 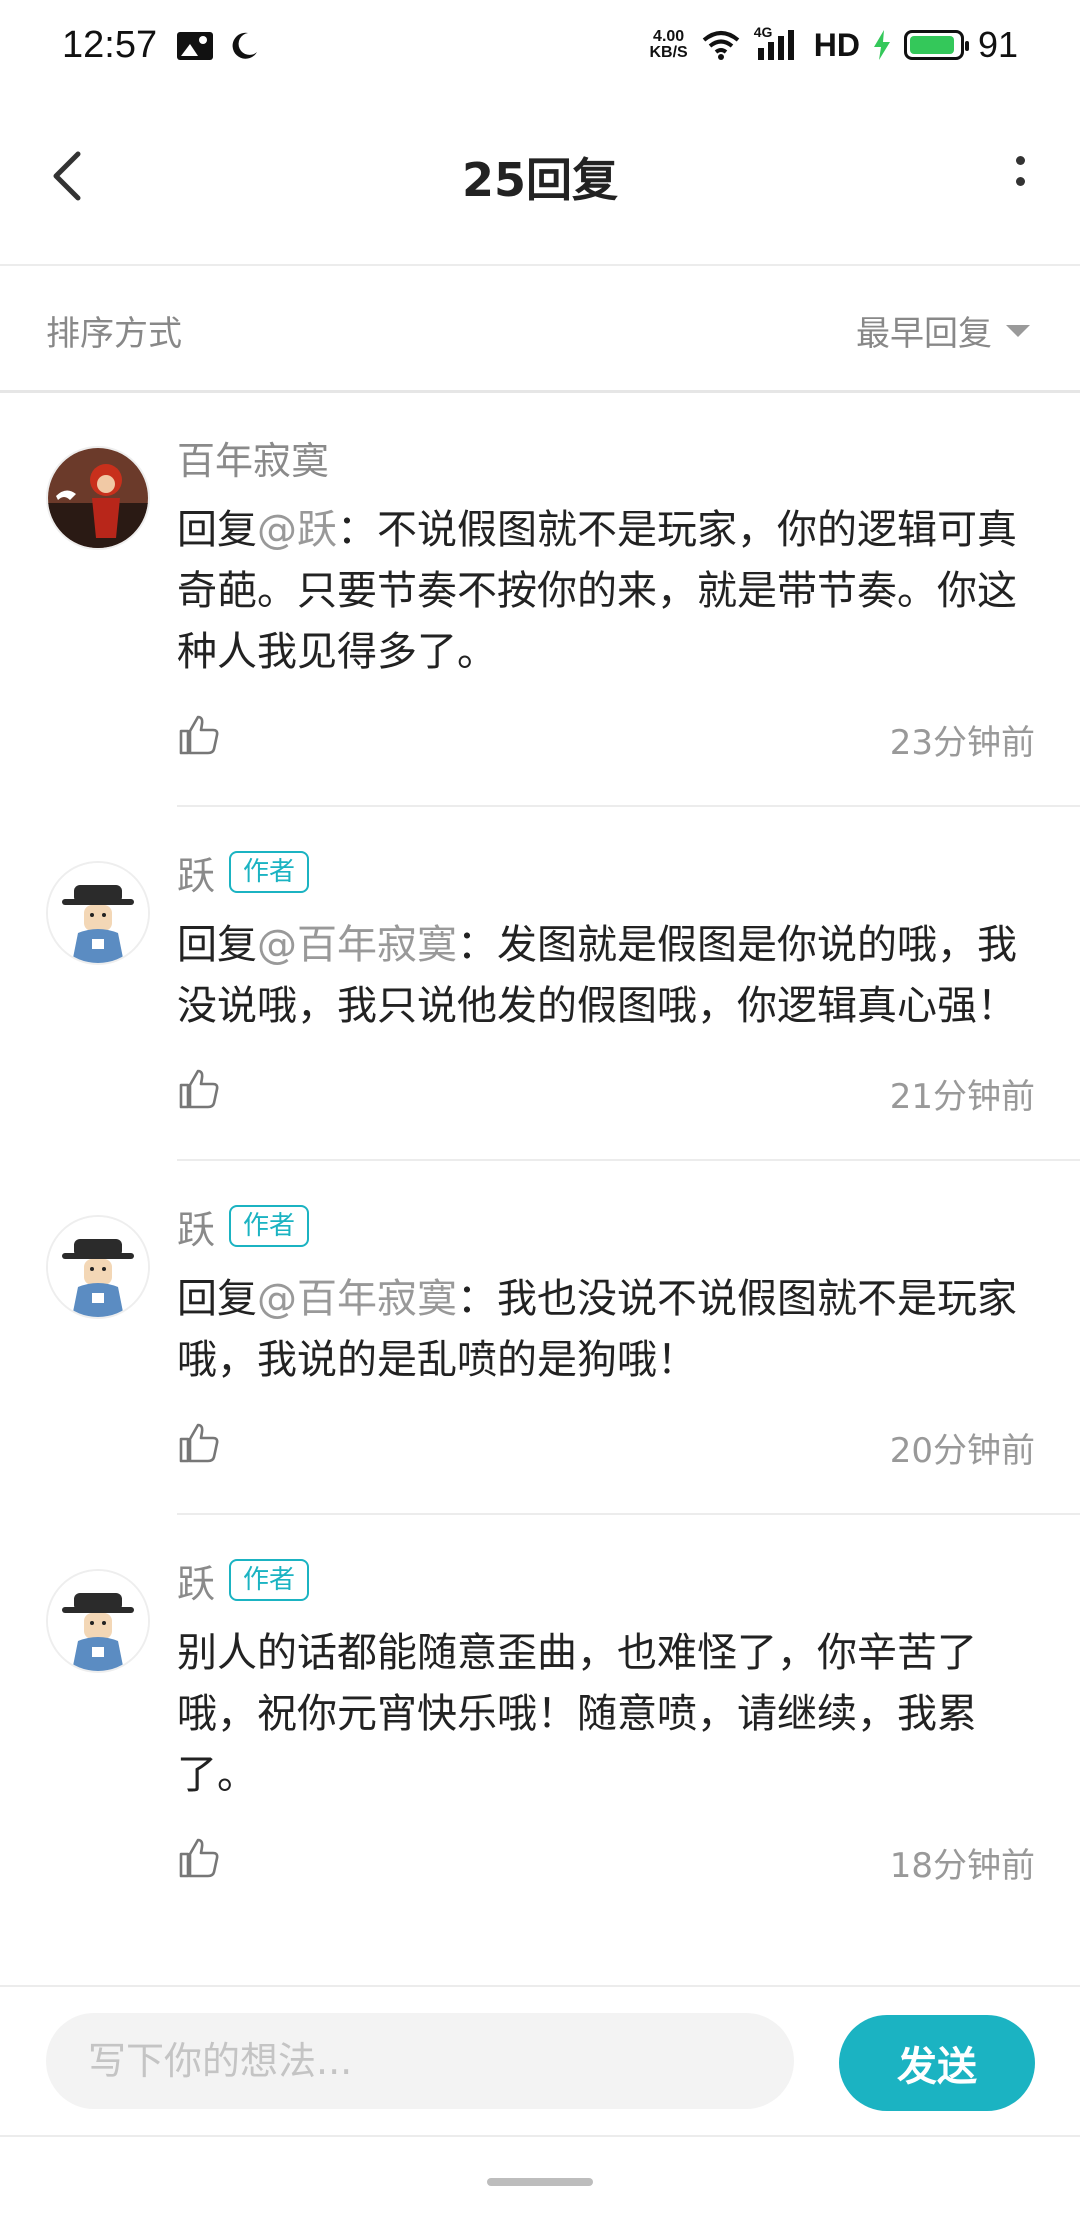 I want to click on charging-icon, so click(x=881, y=45).